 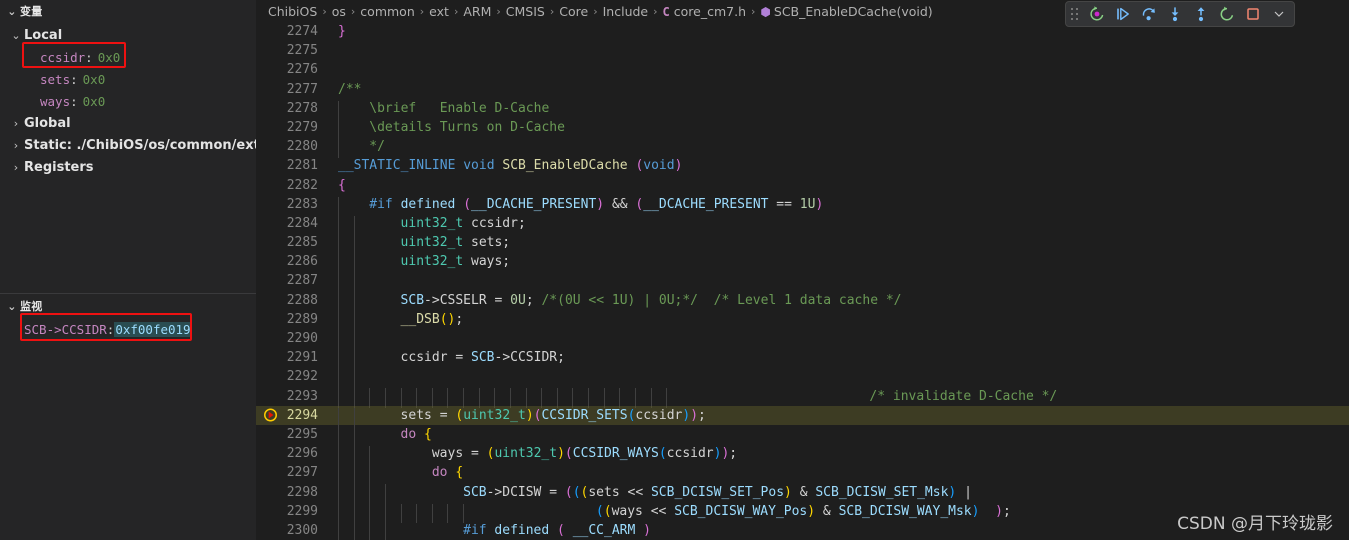 I want to click on code-line: 2293 /* invalidate D-Cache */, so click(x=802, y=397).